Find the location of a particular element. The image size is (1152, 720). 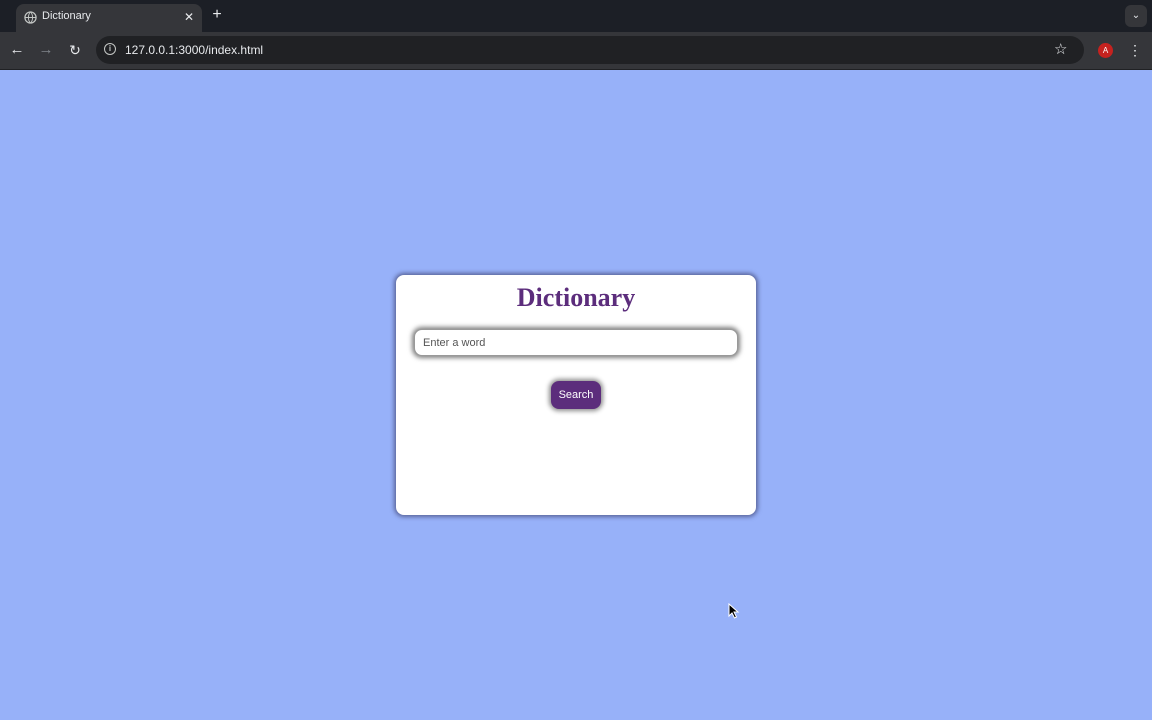

tab-strip: Dictionary ✕ + ⌄ is located at coordinates (576, 16).